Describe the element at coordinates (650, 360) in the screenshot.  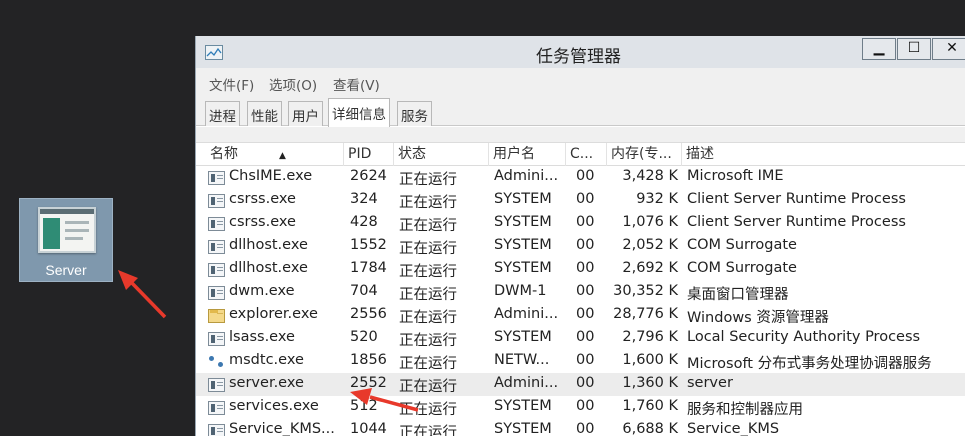
I see `process-memory: 1,600 K` at that location.